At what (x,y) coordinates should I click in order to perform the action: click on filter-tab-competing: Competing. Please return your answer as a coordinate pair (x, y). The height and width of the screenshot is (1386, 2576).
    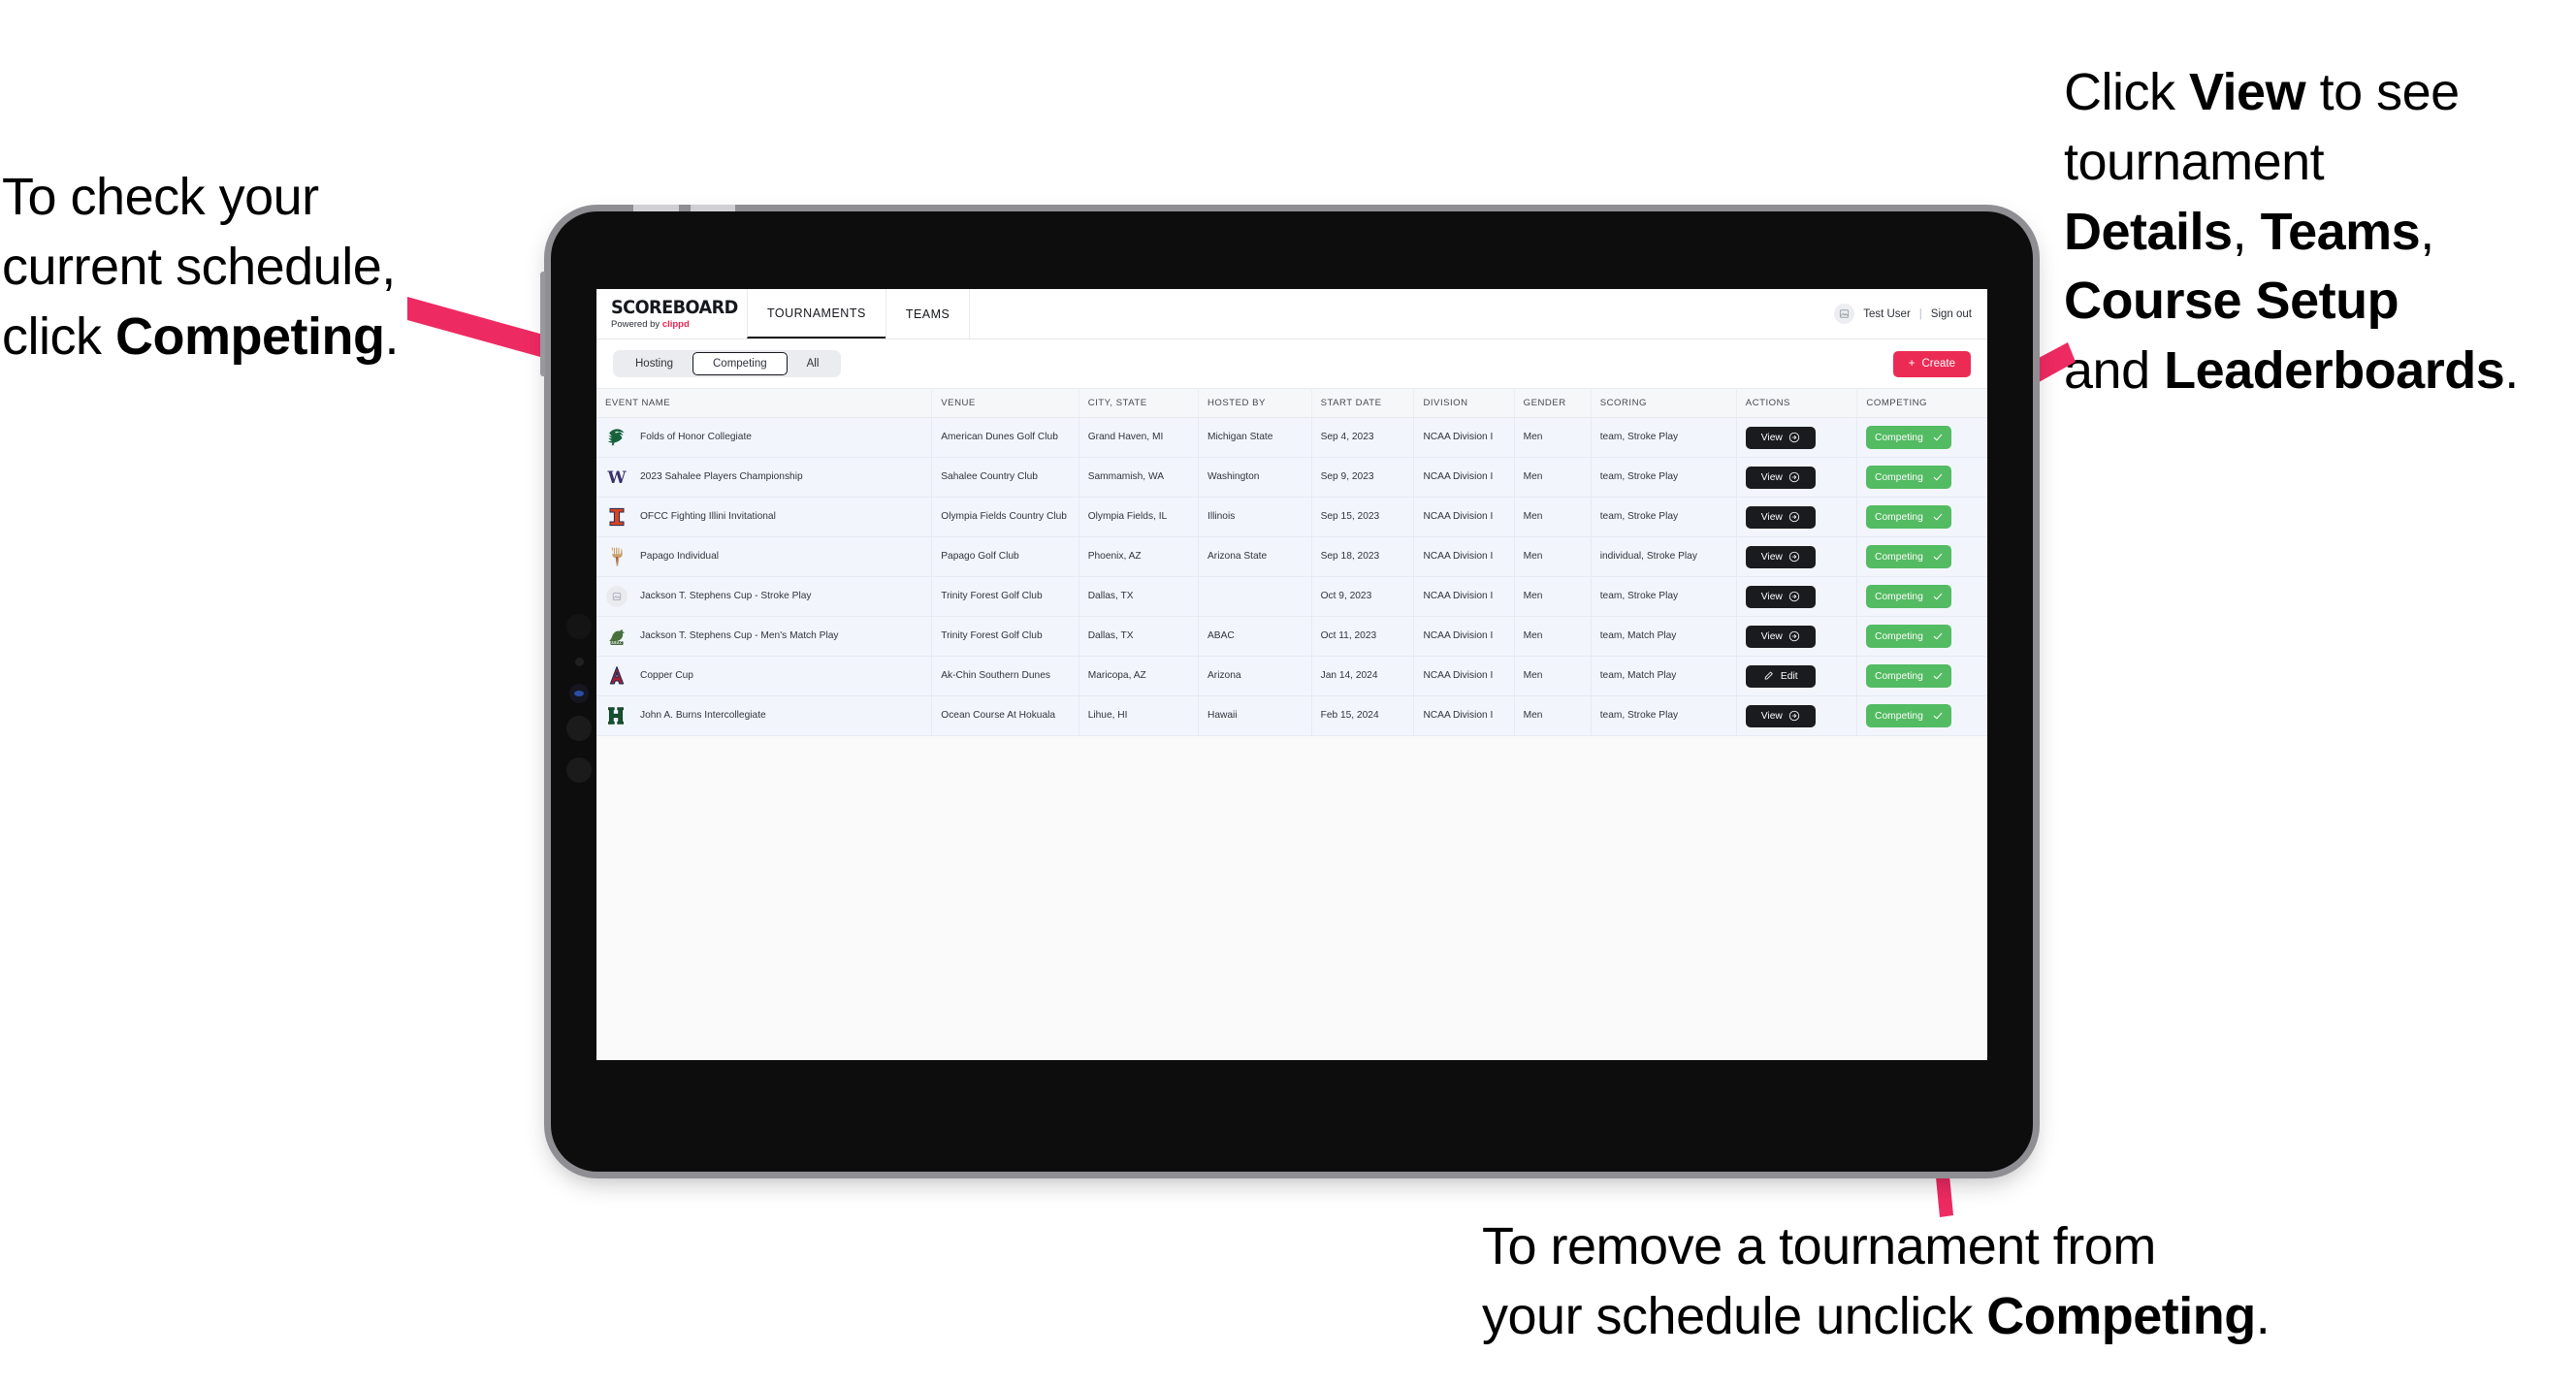
    Looking at the image, I should click on (740, 363).